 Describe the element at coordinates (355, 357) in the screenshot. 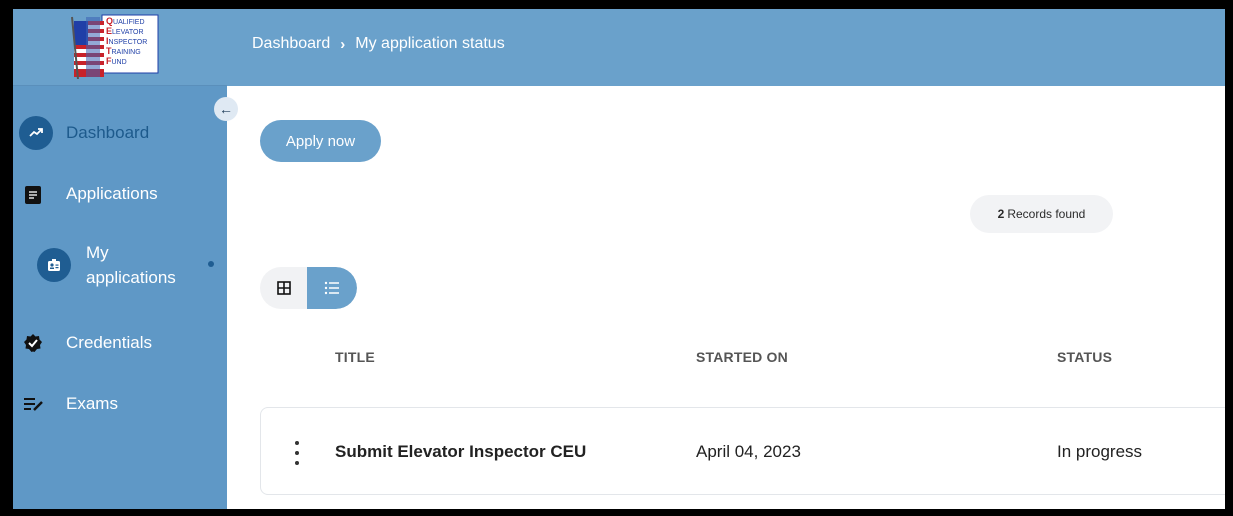

I see `column-header-title: TITLE` at that location.